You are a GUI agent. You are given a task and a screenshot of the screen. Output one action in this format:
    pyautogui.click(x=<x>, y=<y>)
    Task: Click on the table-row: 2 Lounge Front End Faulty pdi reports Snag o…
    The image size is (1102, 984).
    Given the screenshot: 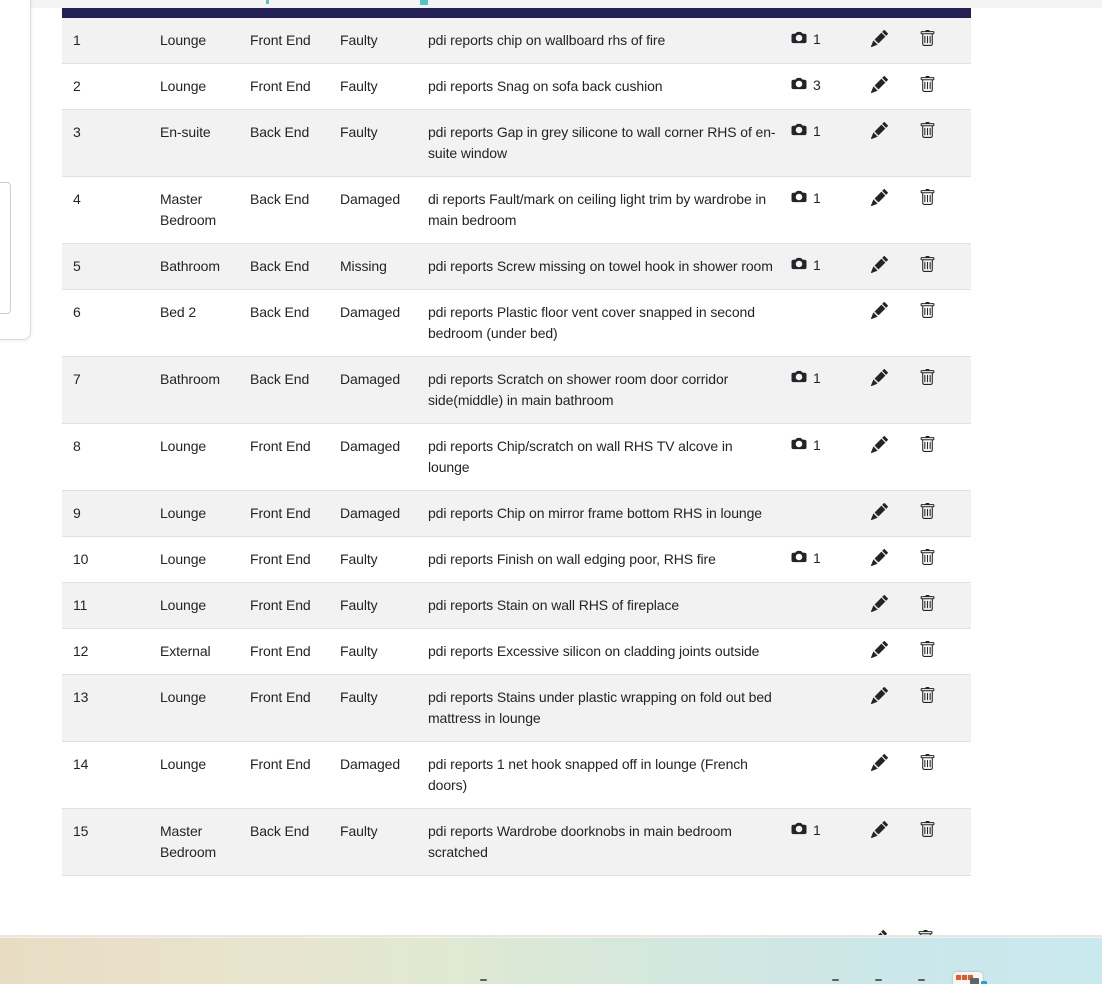 What is the action you would take?
    pyautogui.click(x=516, y=87)
    